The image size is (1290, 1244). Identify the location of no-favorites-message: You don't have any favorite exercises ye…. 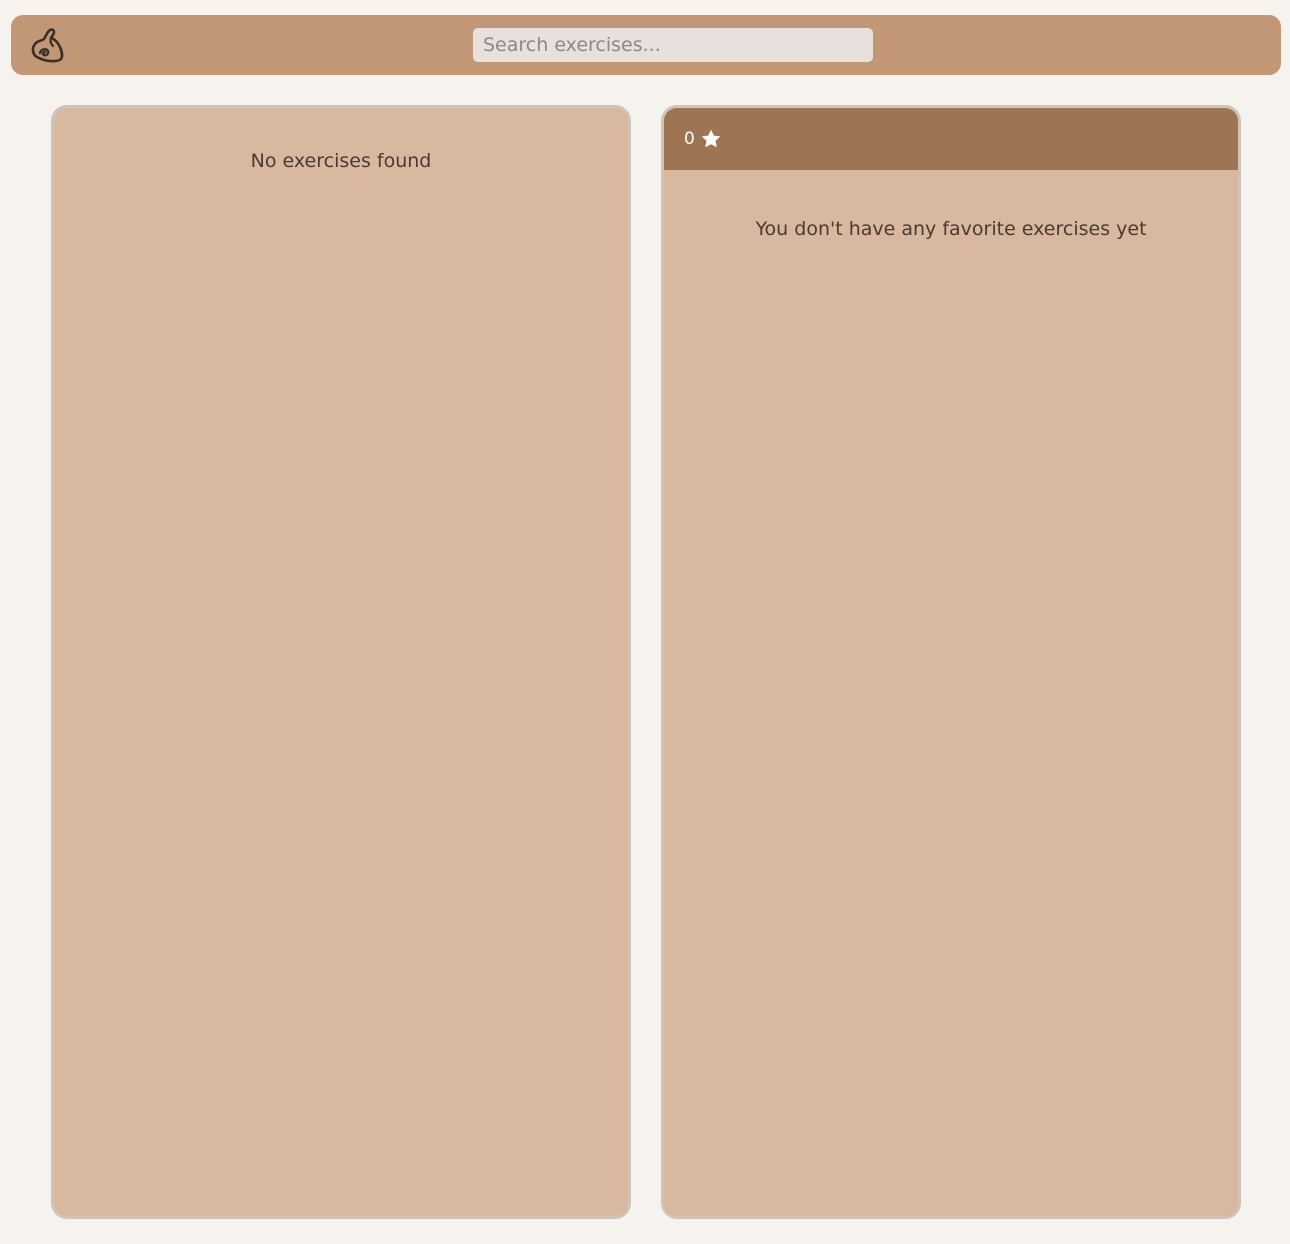
(951, 229).